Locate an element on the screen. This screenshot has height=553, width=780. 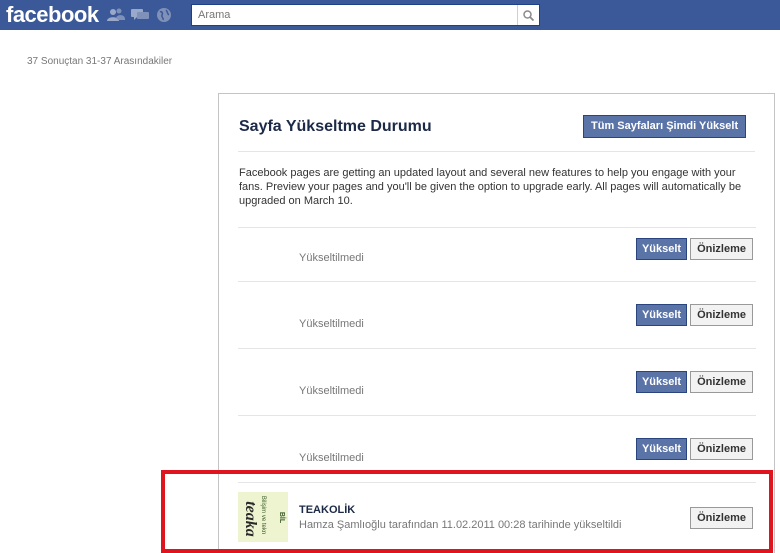
page-title: Sayfa Yükseltme Durumu is located at coordinates (335, 126).